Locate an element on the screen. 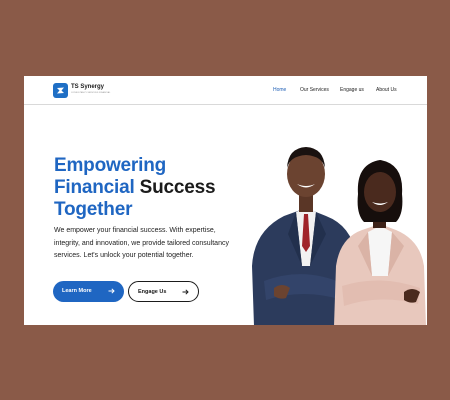 The image size is (450, 400). brand-name: TS Synergy is located at coordinates (87, 87).